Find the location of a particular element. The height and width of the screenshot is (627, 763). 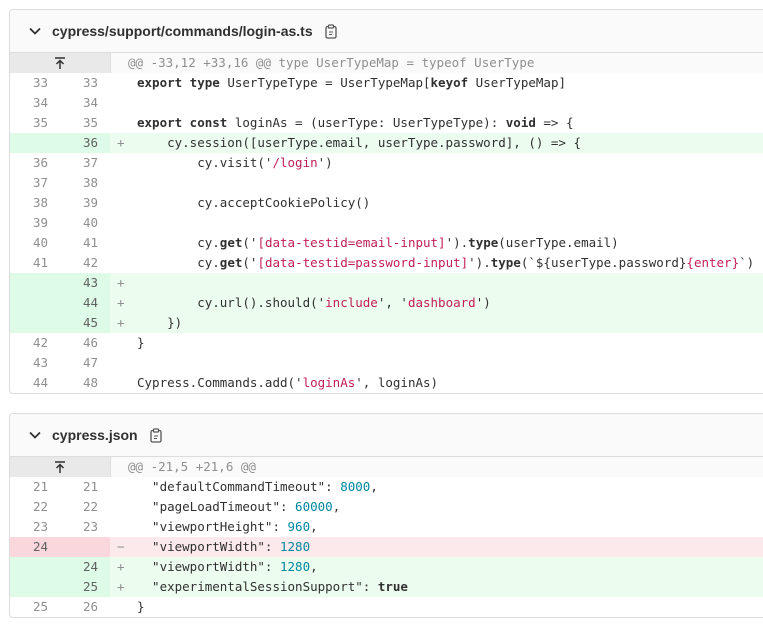

new-line-number: 39 is located at coordinates (85, 203).